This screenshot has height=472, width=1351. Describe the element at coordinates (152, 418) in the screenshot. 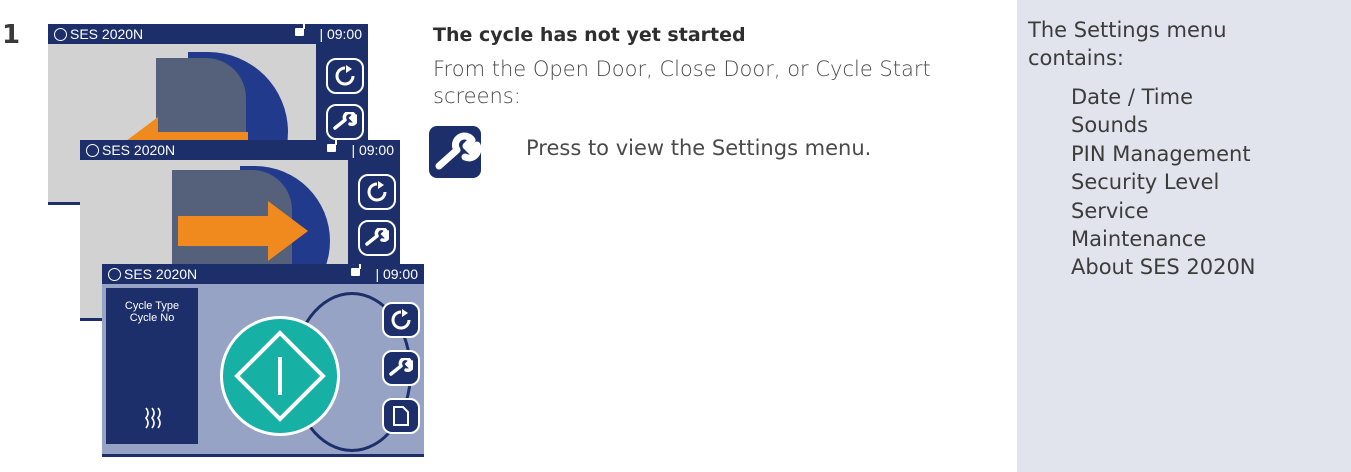

I see `steam-icon` at that location.